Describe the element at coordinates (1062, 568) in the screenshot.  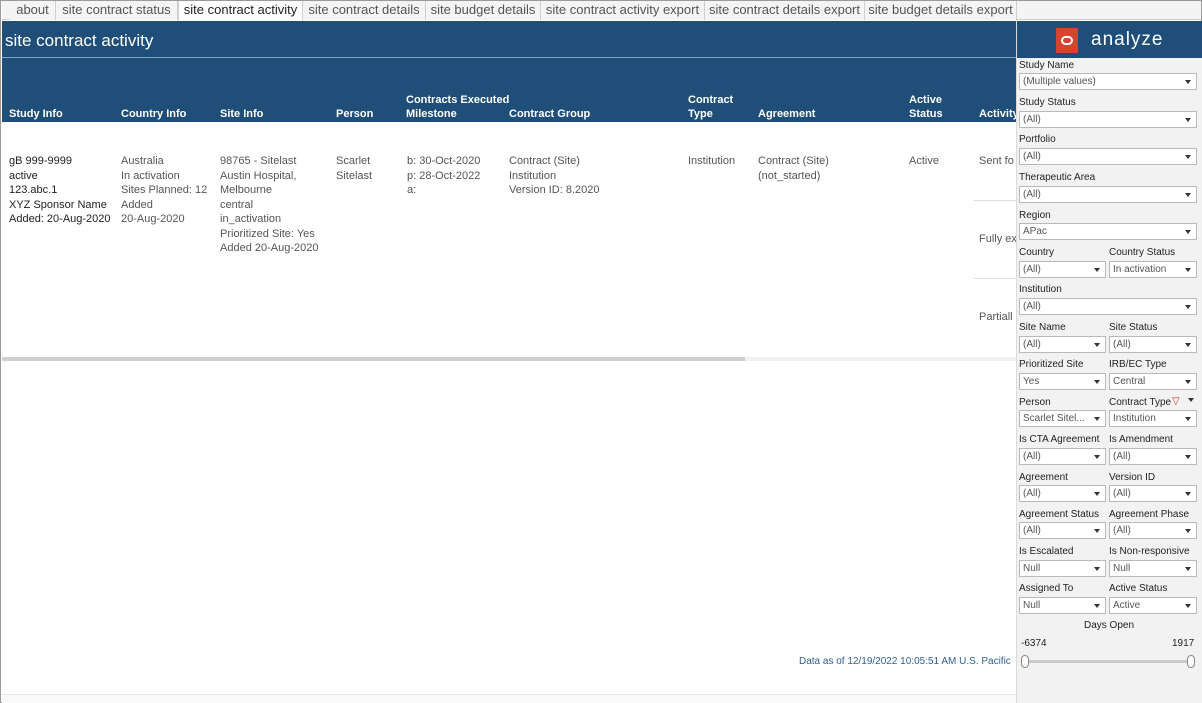
I see `is-escalated-select: Null` at that location.